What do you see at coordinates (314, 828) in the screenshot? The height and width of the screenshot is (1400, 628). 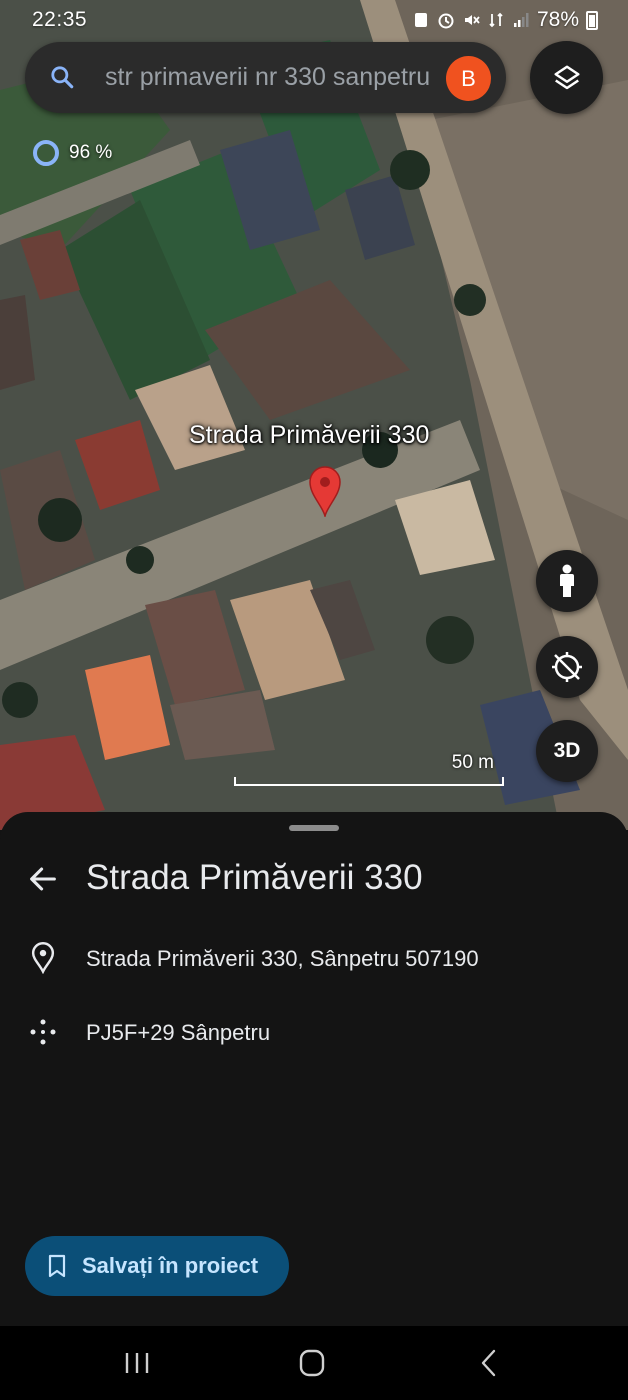 I see `sheet-drag-handle` at bounding box center [314, 828].